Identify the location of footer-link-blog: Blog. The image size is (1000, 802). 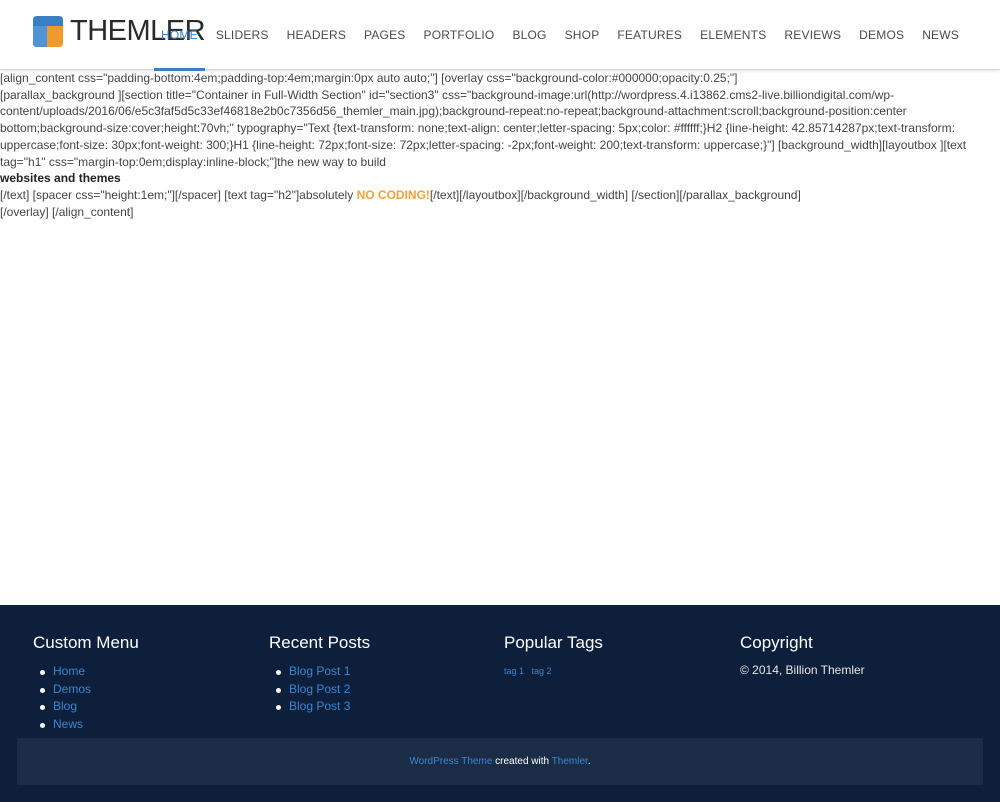
(65, 706).